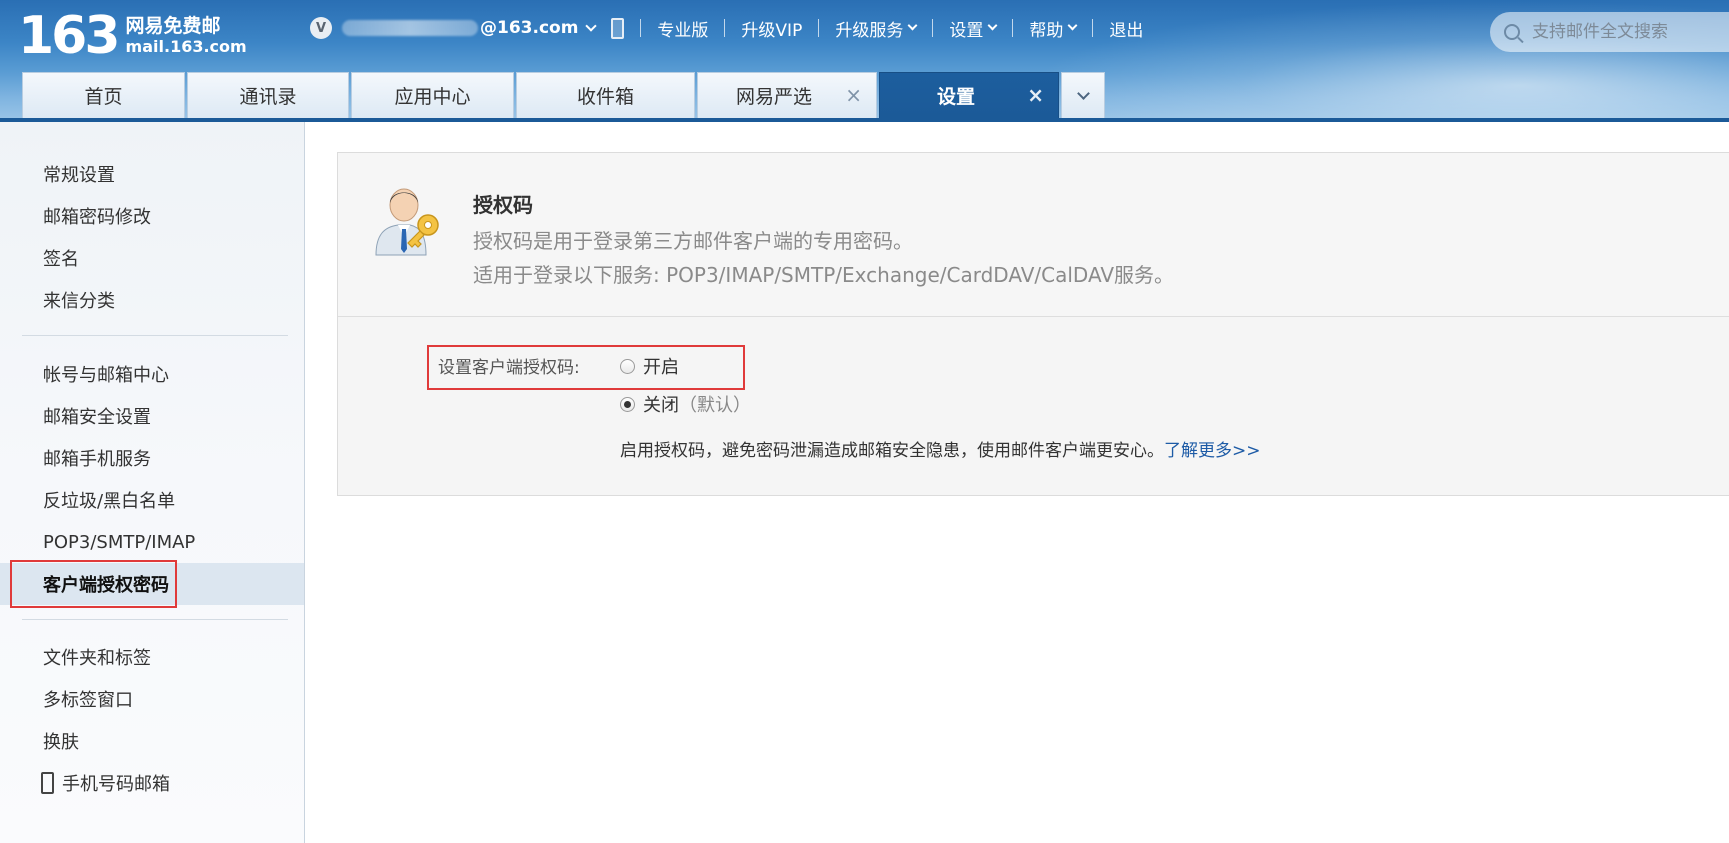 The height and width of the screenshot is (843, 1729). I want to click on tab-label: 应用中心, so click(432, 97).